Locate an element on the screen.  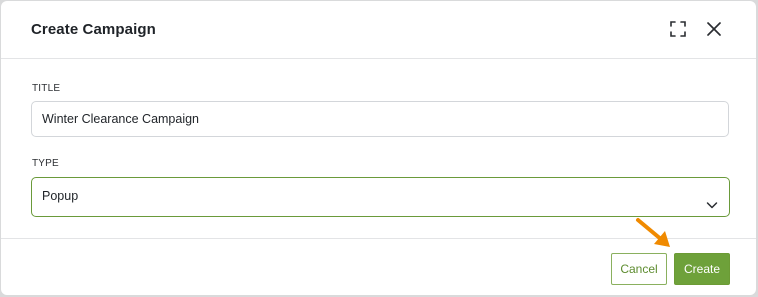
chevron-down-icon is located at coordinates (712, 199).